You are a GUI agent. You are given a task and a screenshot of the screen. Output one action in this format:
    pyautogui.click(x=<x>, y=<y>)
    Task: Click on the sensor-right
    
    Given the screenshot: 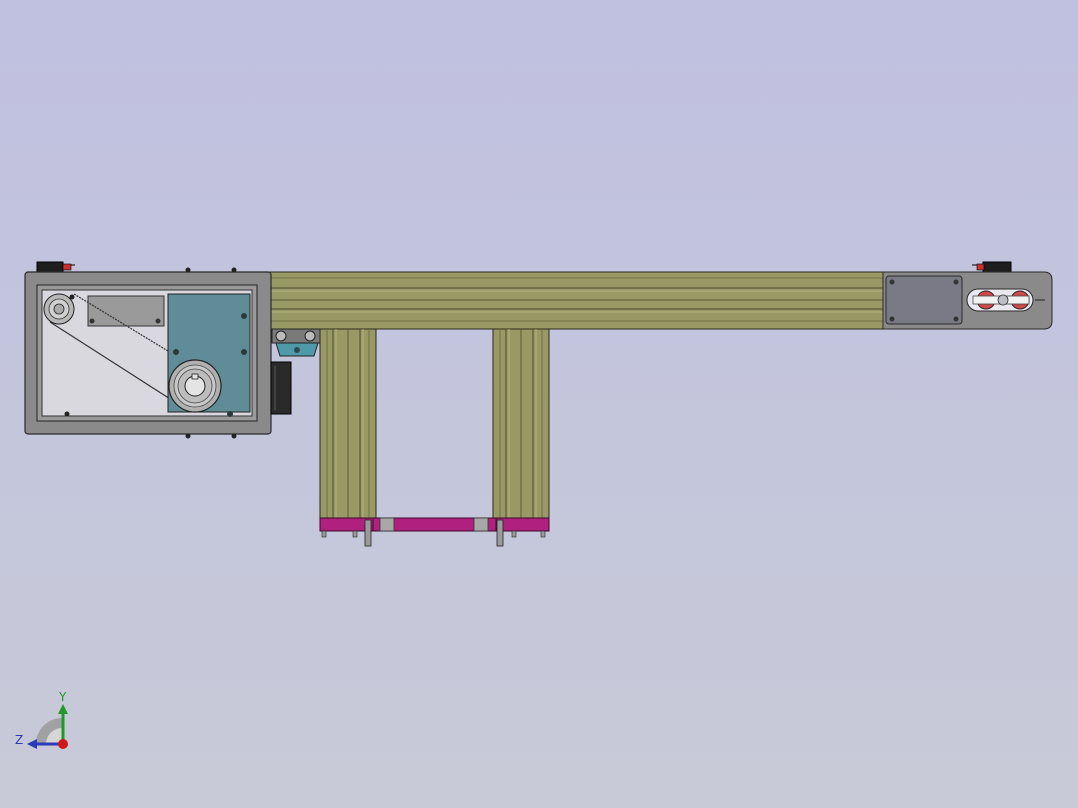 What is the action you would take?
    pyautogui.click(x=992, y=267)
    